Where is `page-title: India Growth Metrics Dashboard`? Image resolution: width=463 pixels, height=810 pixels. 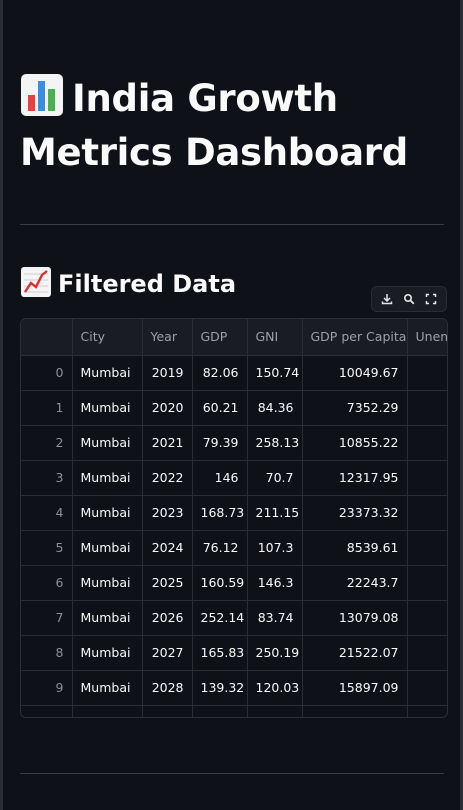 page-title: India Growth Metrics Dashboard is located at coordinates (230, 126).